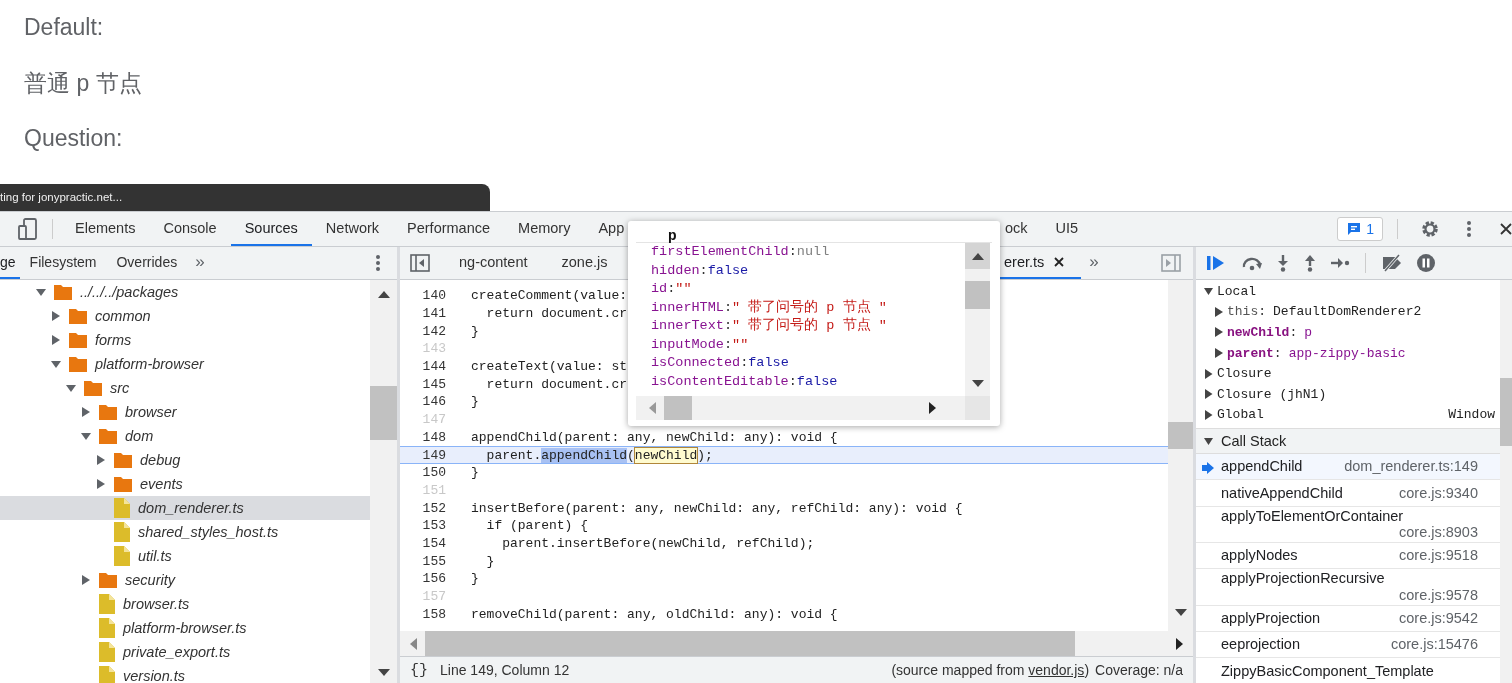 The height and width of the screenshot is (683, 1512). What do you see at coordinates (1430, 229) in the screenshot?
I see `settings-icon` at bounding box center [1430, 229].